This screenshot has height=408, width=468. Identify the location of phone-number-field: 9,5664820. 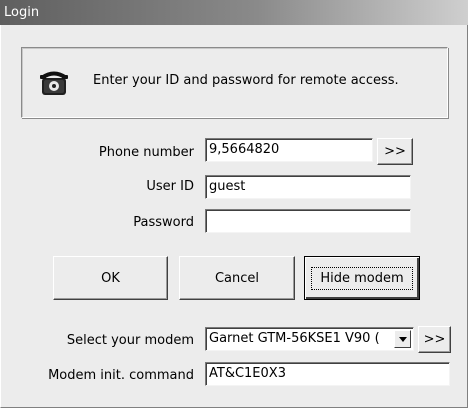
(289, 150).